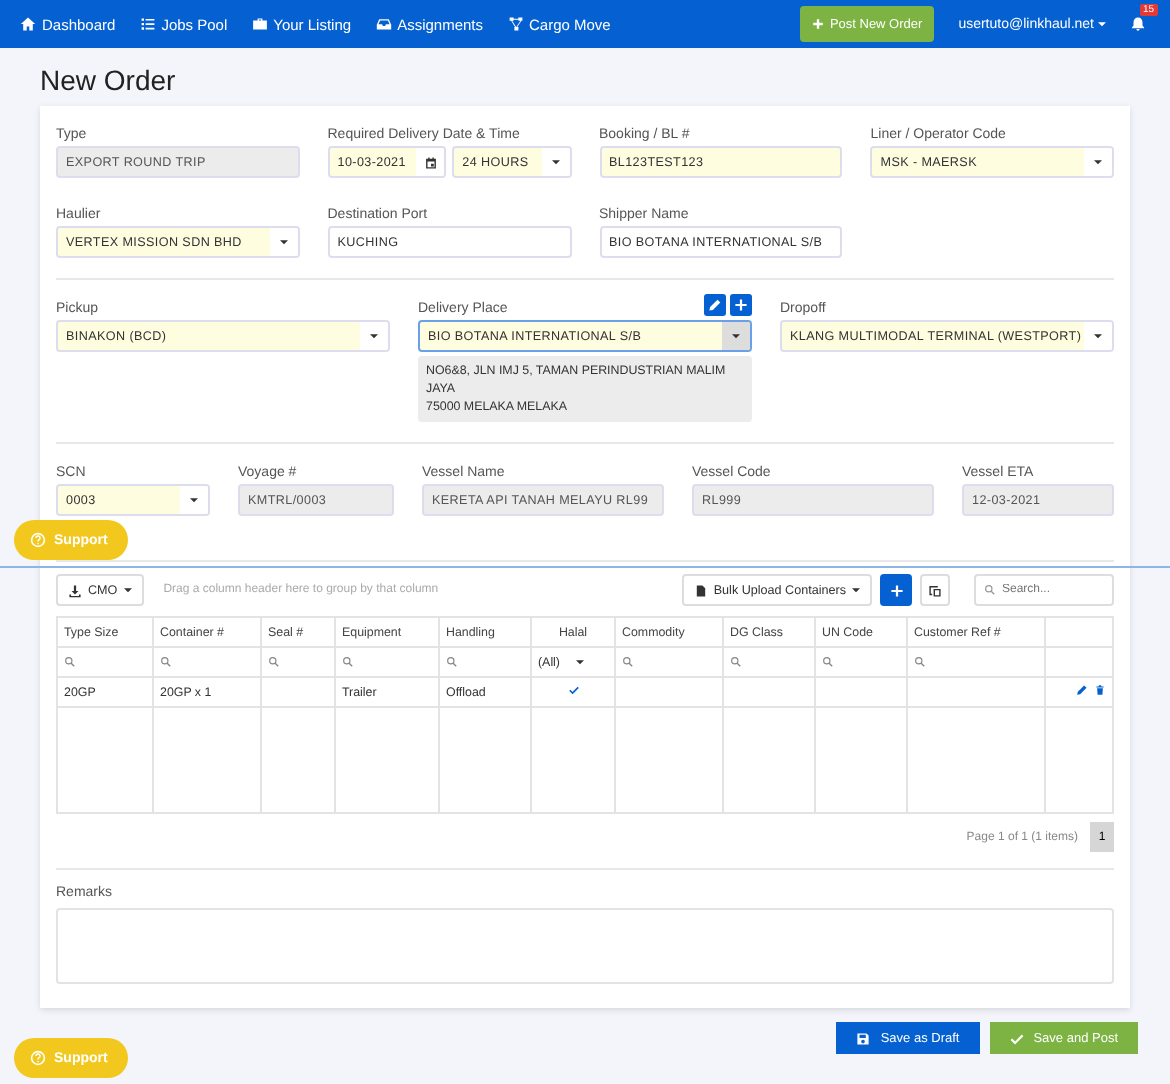 Image resolution: width=1170 pixels, height=1084 pixels. Describe the element at coordinates (515, 24) in the screenshot. I see `network-icon` at that location.